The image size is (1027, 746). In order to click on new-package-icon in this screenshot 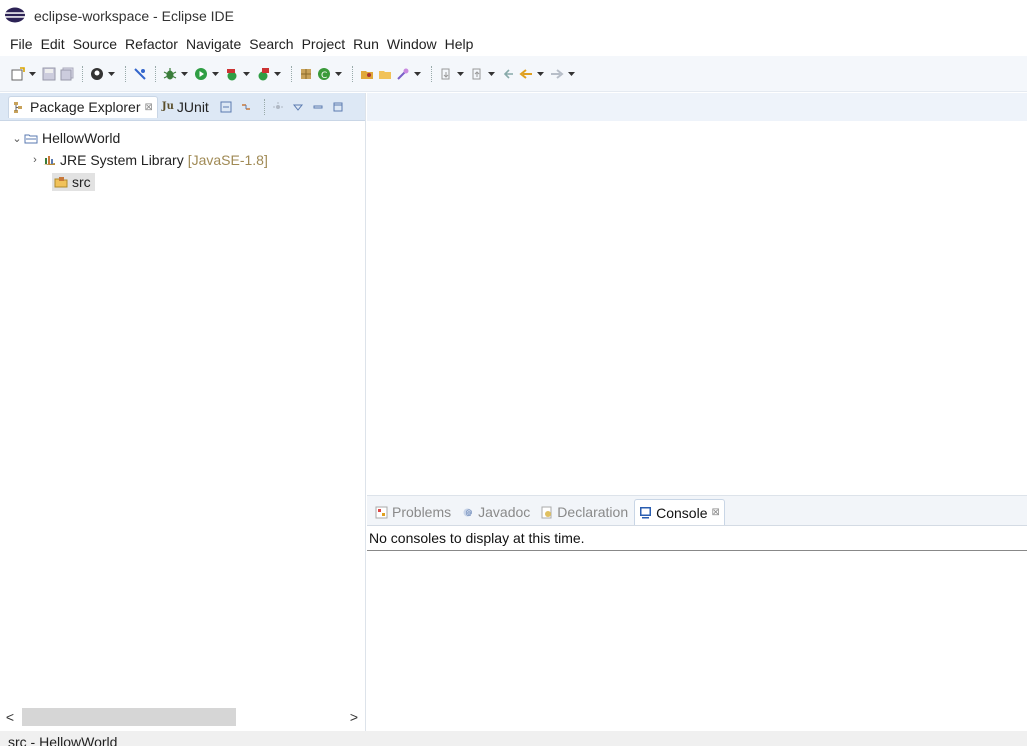, I will do `click(306, 74)`.